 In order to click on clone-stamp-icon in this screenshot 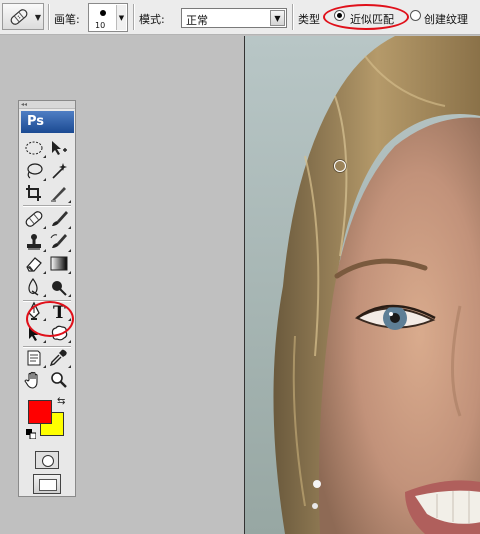, I will do `click(34, 242)`.